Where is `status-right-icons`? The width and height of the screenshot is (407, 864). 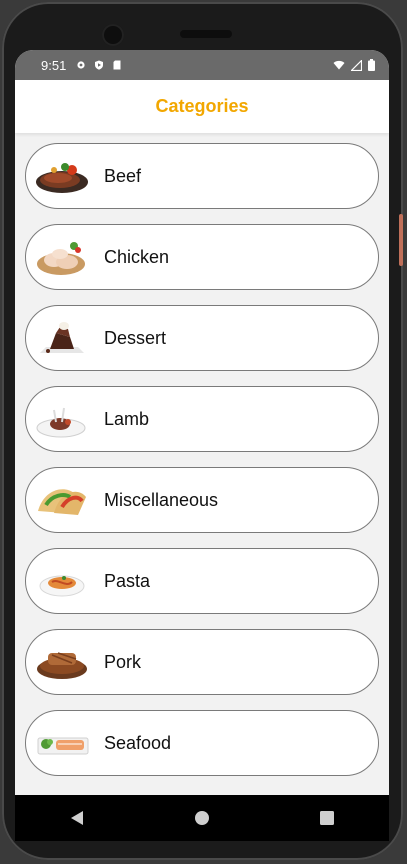 status-right-icons is located at coordinates (354, 65).